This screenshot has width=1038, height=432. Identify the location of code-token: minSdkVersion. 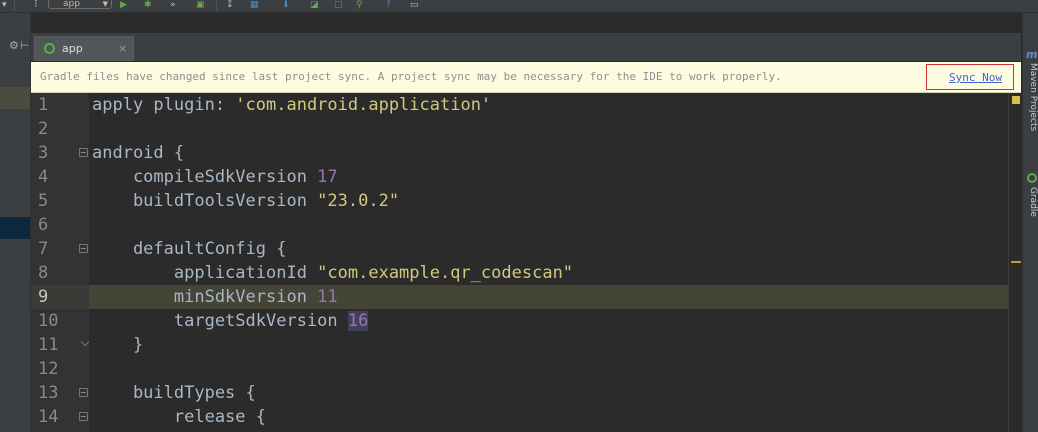
(205, 297).